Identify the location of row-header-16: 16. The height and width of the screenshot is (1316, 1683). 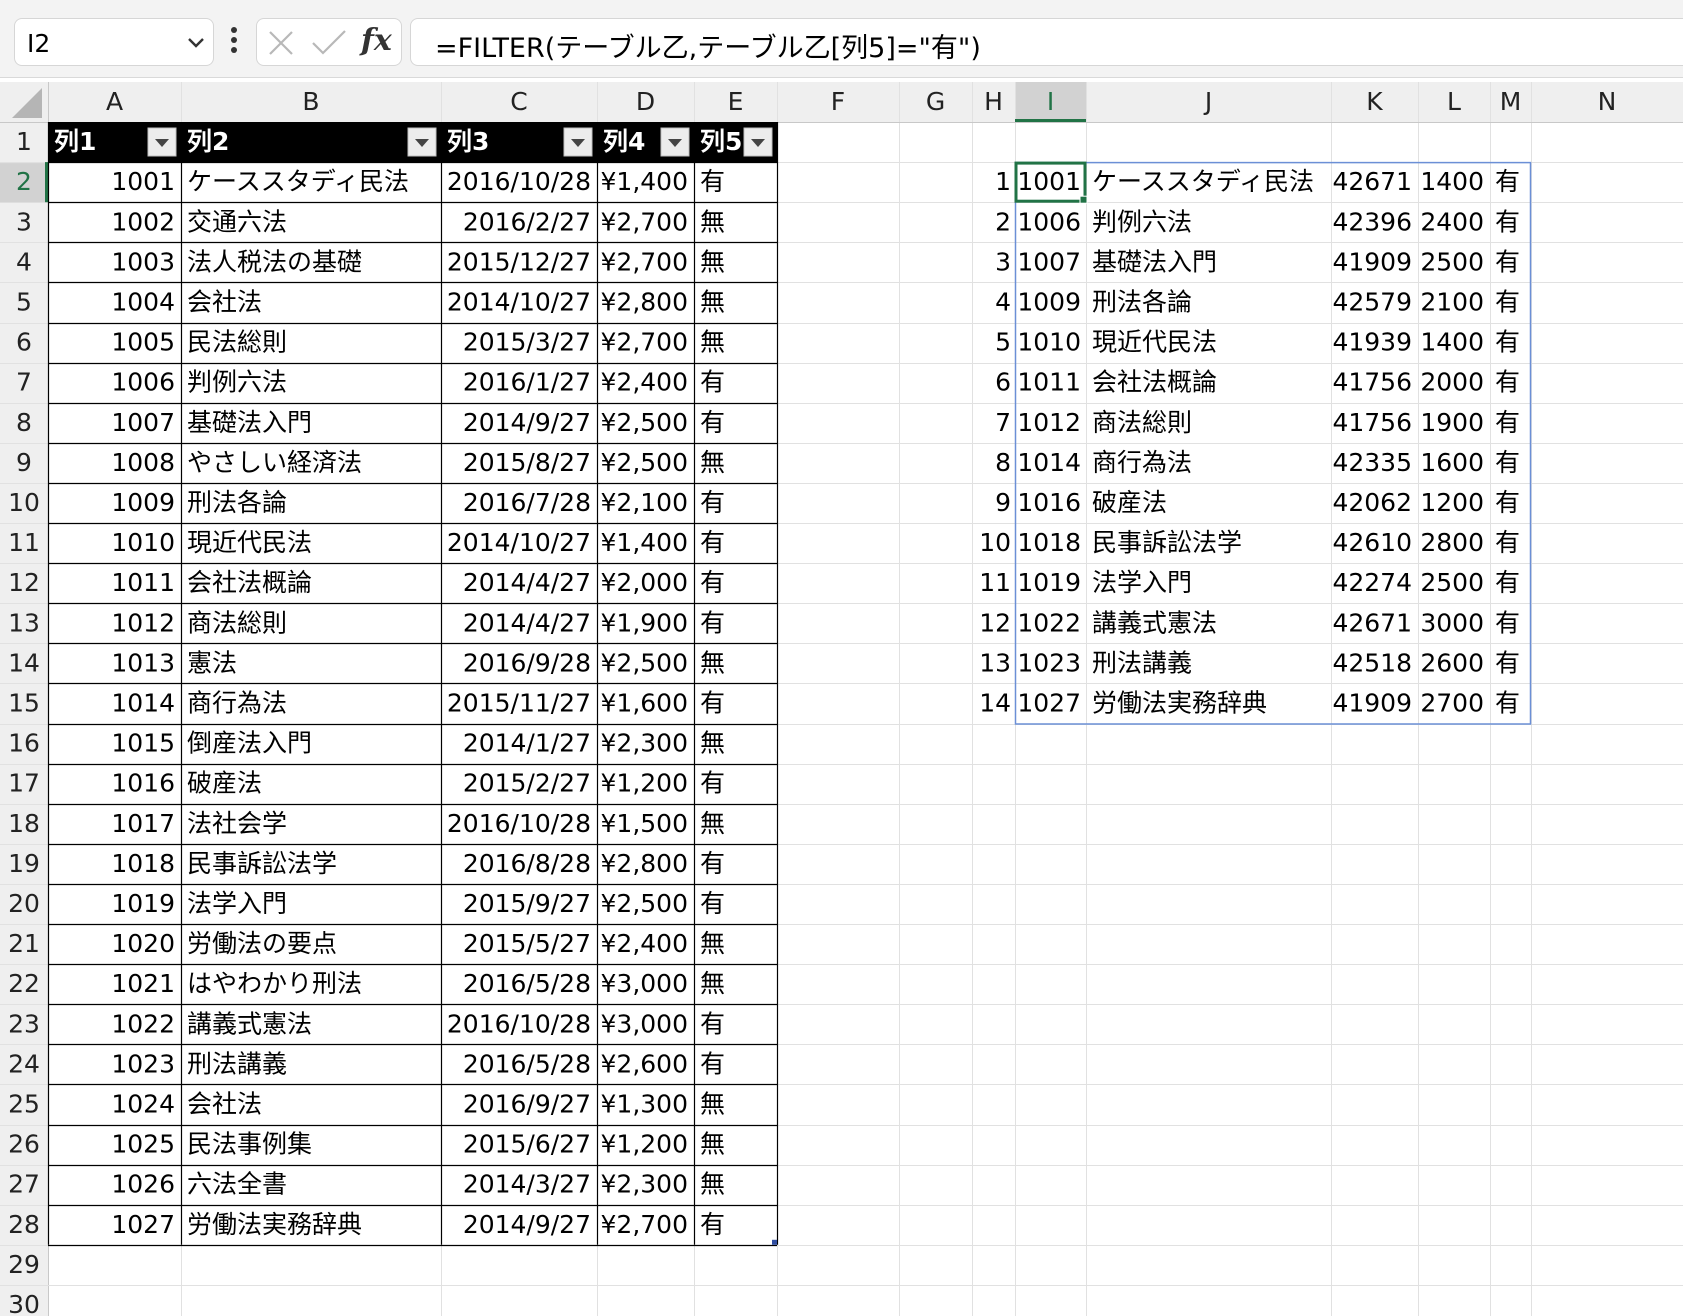
(24, 743).